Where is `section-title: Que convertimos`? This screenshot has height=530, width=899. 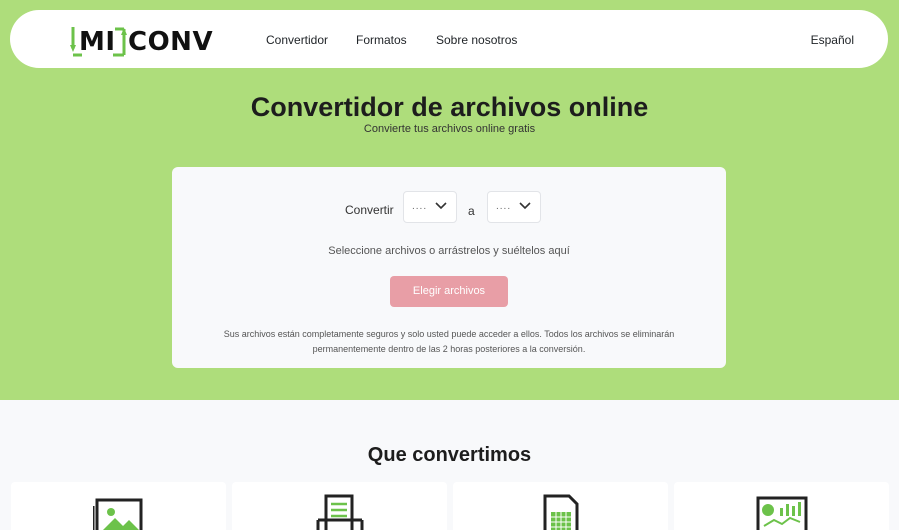
section-title: Que convertimos is located at coordinates (449, 455).